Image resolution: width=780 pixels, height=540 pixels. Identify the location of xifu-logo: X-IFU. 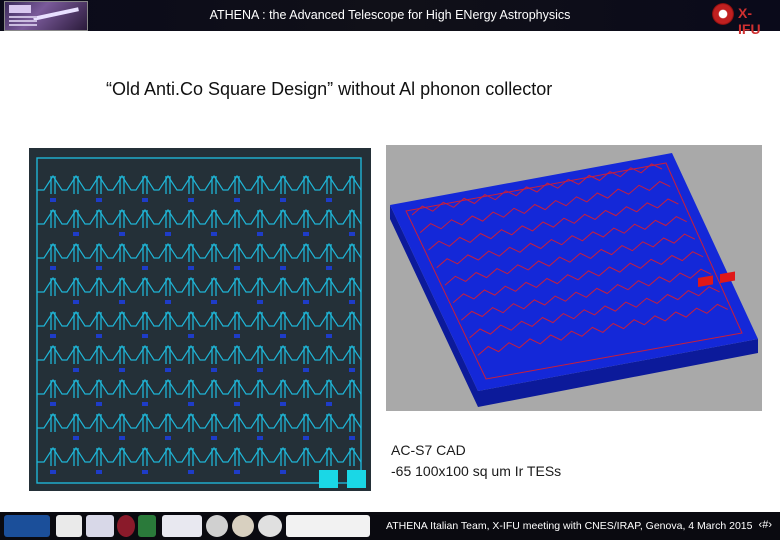
(741, 19).